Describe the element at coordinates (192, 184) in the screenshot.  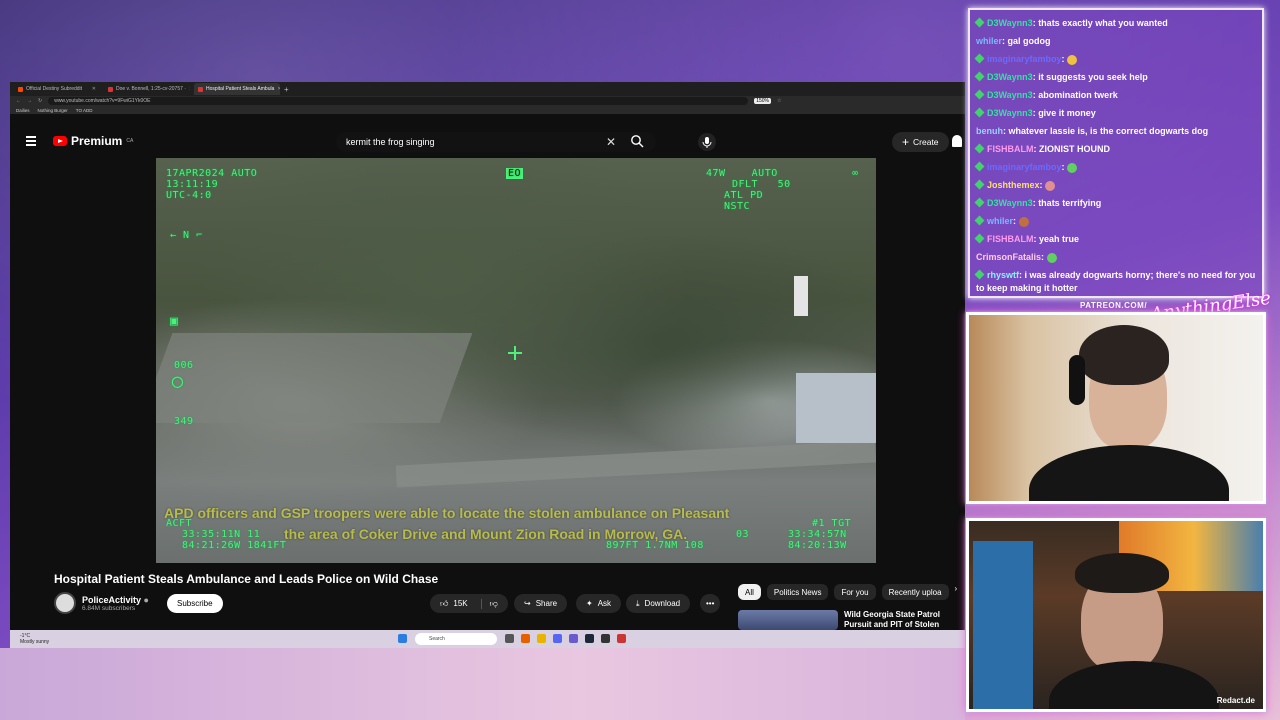
I see `hud-time: 13:11:19` at that location.